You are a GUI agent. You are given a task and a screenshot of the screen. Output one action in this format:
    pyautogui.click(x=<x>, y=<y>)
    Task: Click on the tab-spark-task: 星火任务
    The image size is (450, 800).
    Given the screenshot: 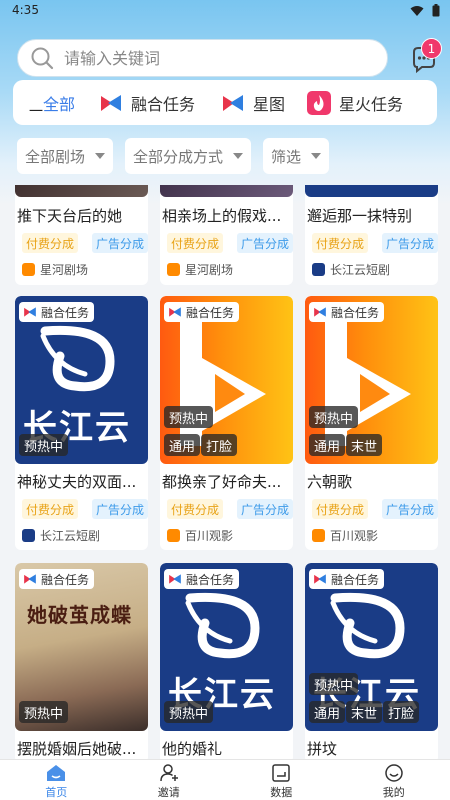 What is the action you would take?
    pyautogui.click(x=355, y=102)
    